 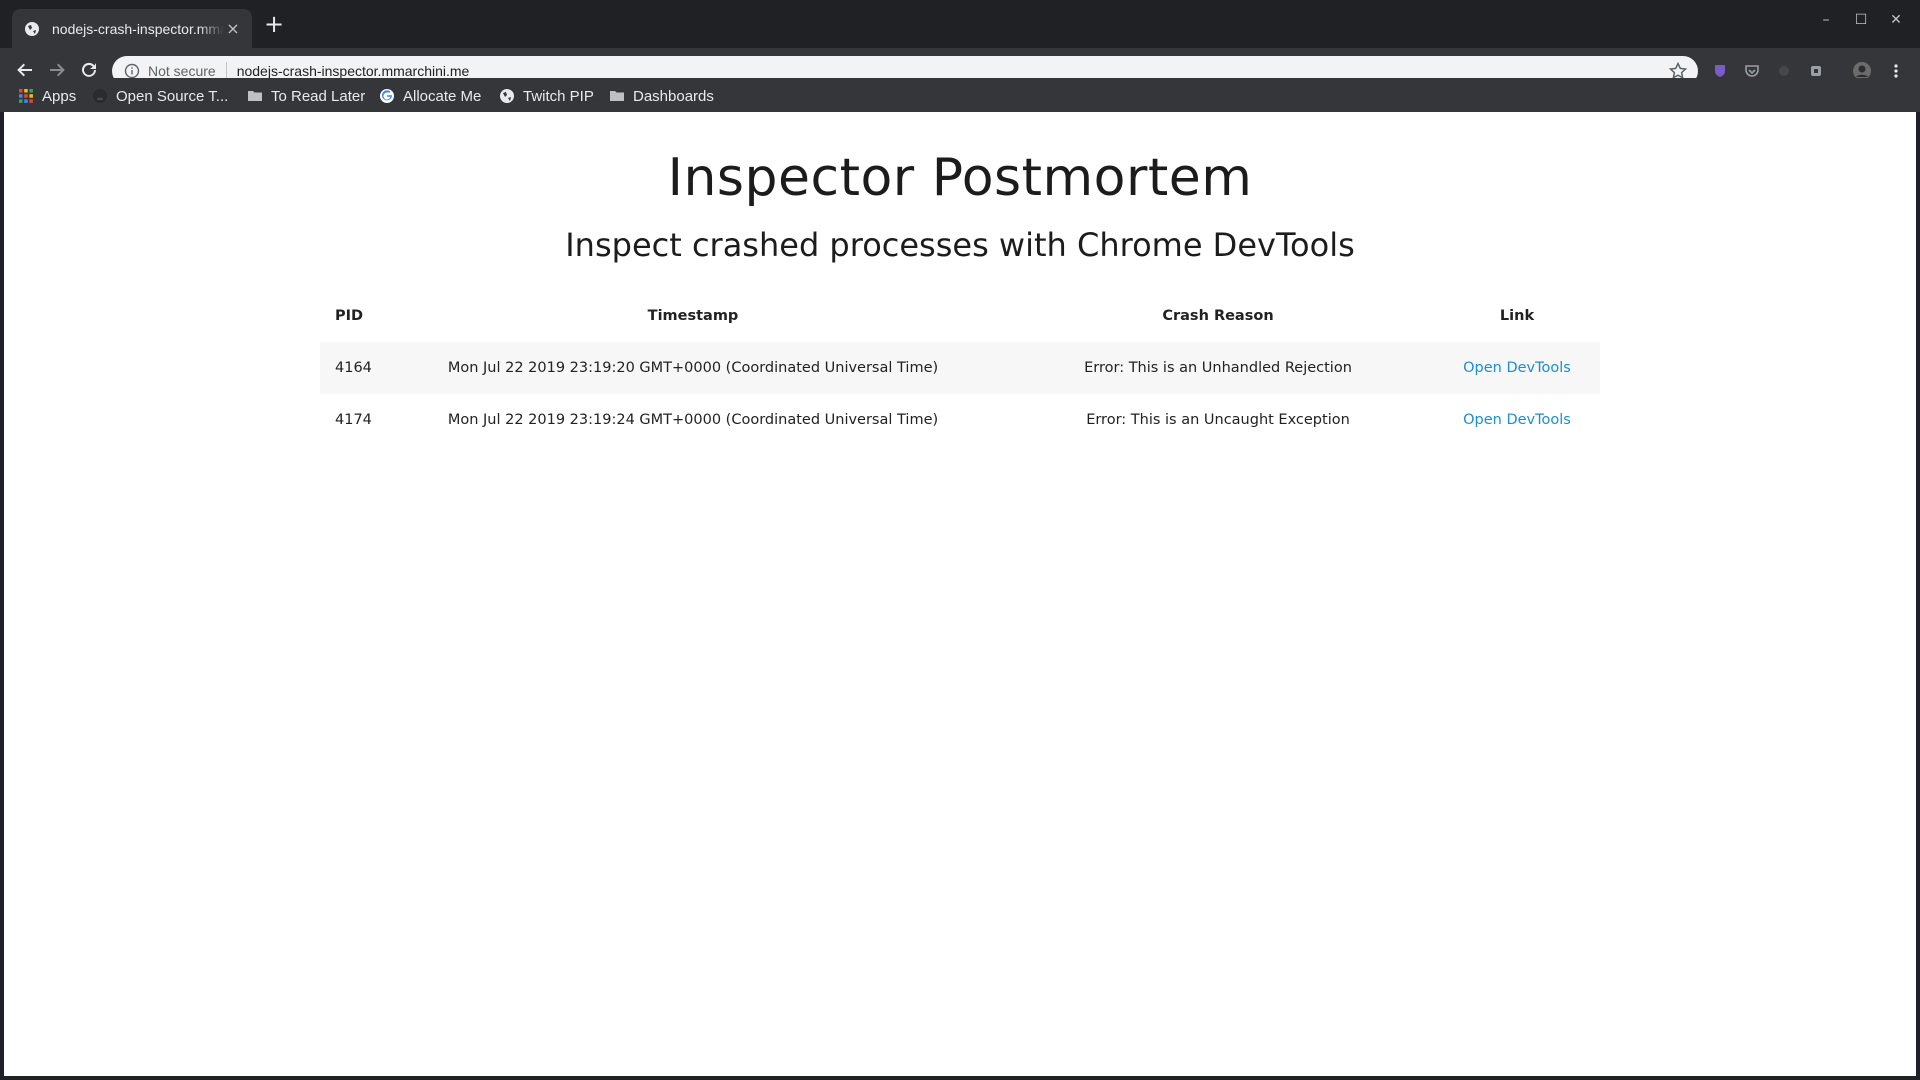 What do you see at coordinates (353, 71) in the screenshot?
I see `url-text: nodejs-crash-inspector.mmarchini.me` at bounding box center [353, 71].